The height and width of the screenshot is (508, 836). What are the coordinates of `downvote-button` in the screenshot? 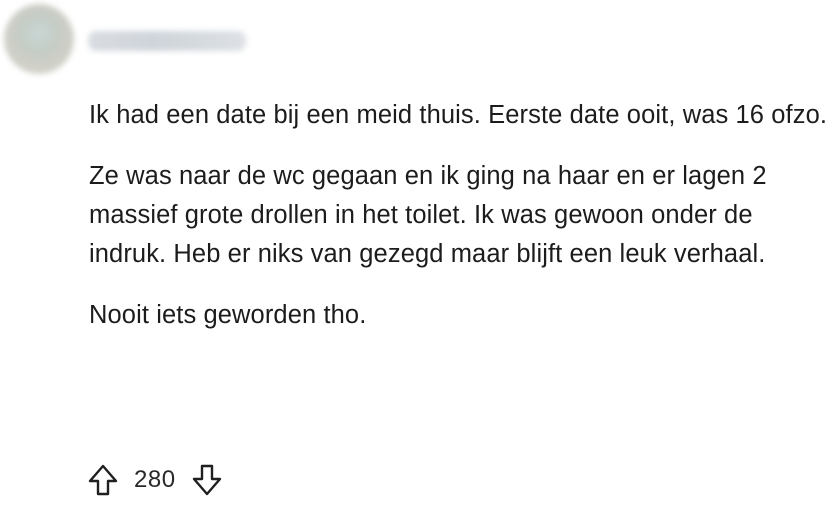 It's located at (207, 480).